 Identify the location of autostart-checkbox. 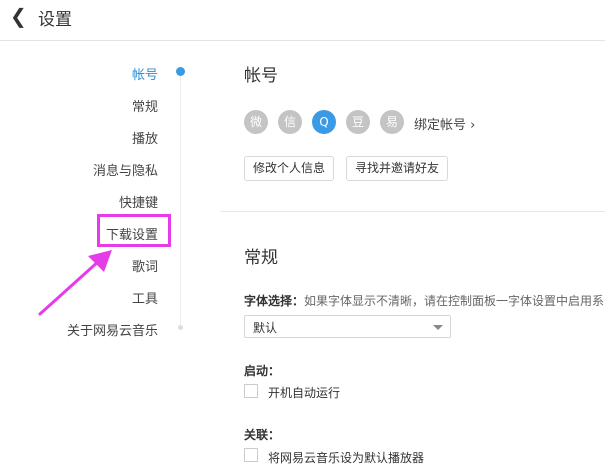
(251, 391).